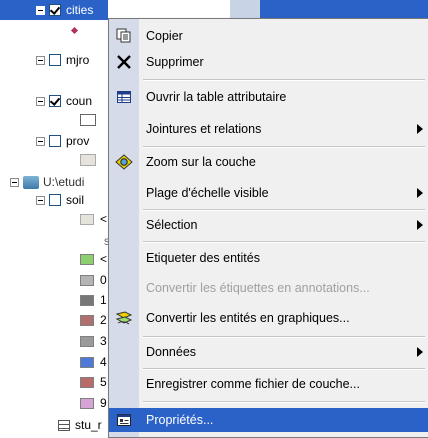  What do you see at coordinates (77, 60) in the screenshot?
I see `layer-name: mjro` at bounding box center [77, 60].